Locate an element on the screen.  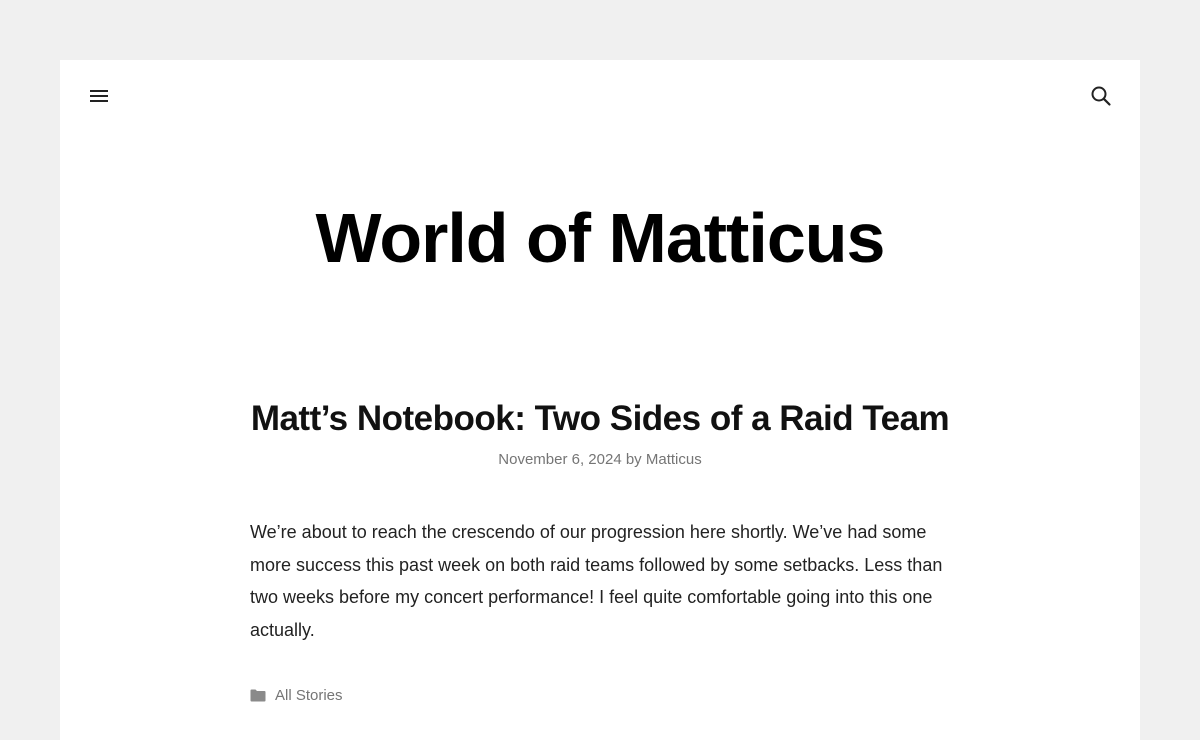
folder-icon is located at coordinates (258, 695).